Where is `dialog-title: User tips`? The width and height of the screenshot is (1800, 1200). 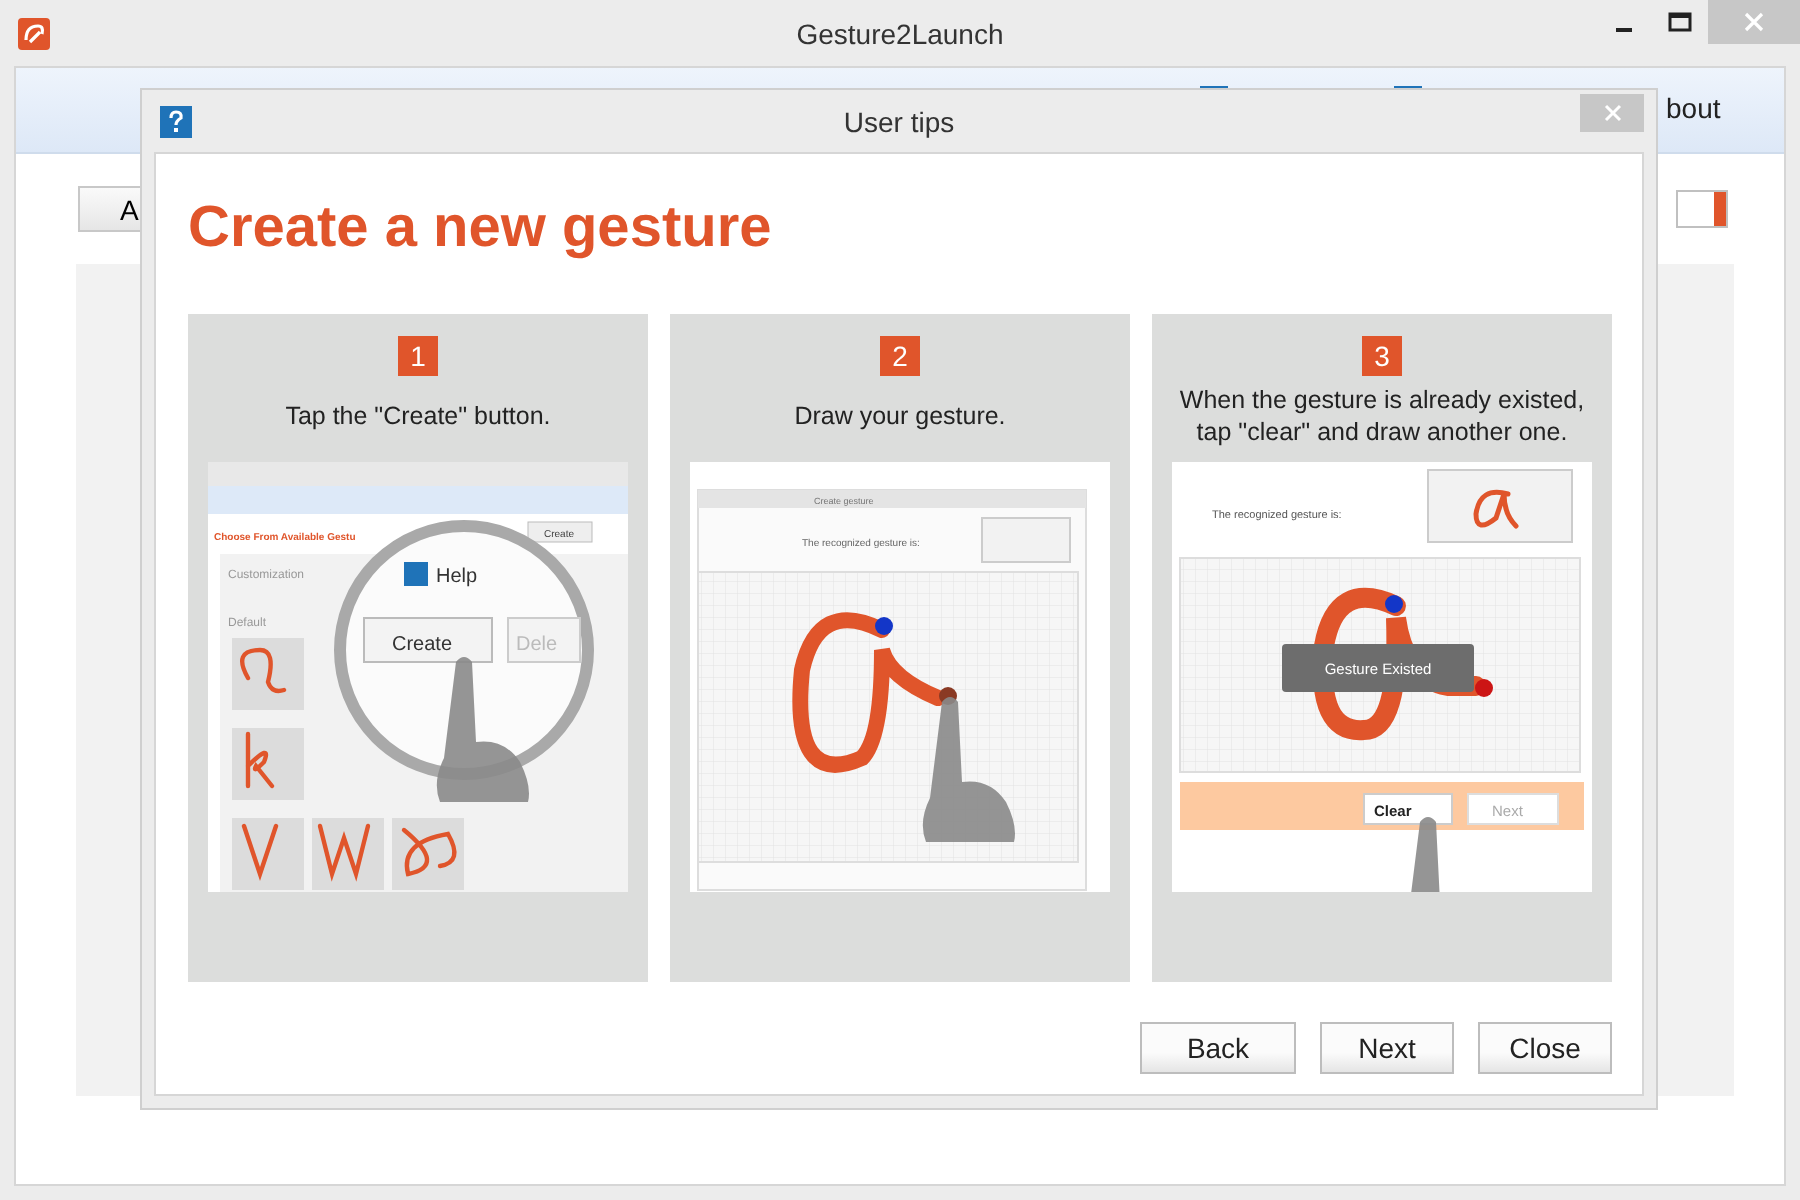
dialog-title: User tips is located at coordinates (899, 121).